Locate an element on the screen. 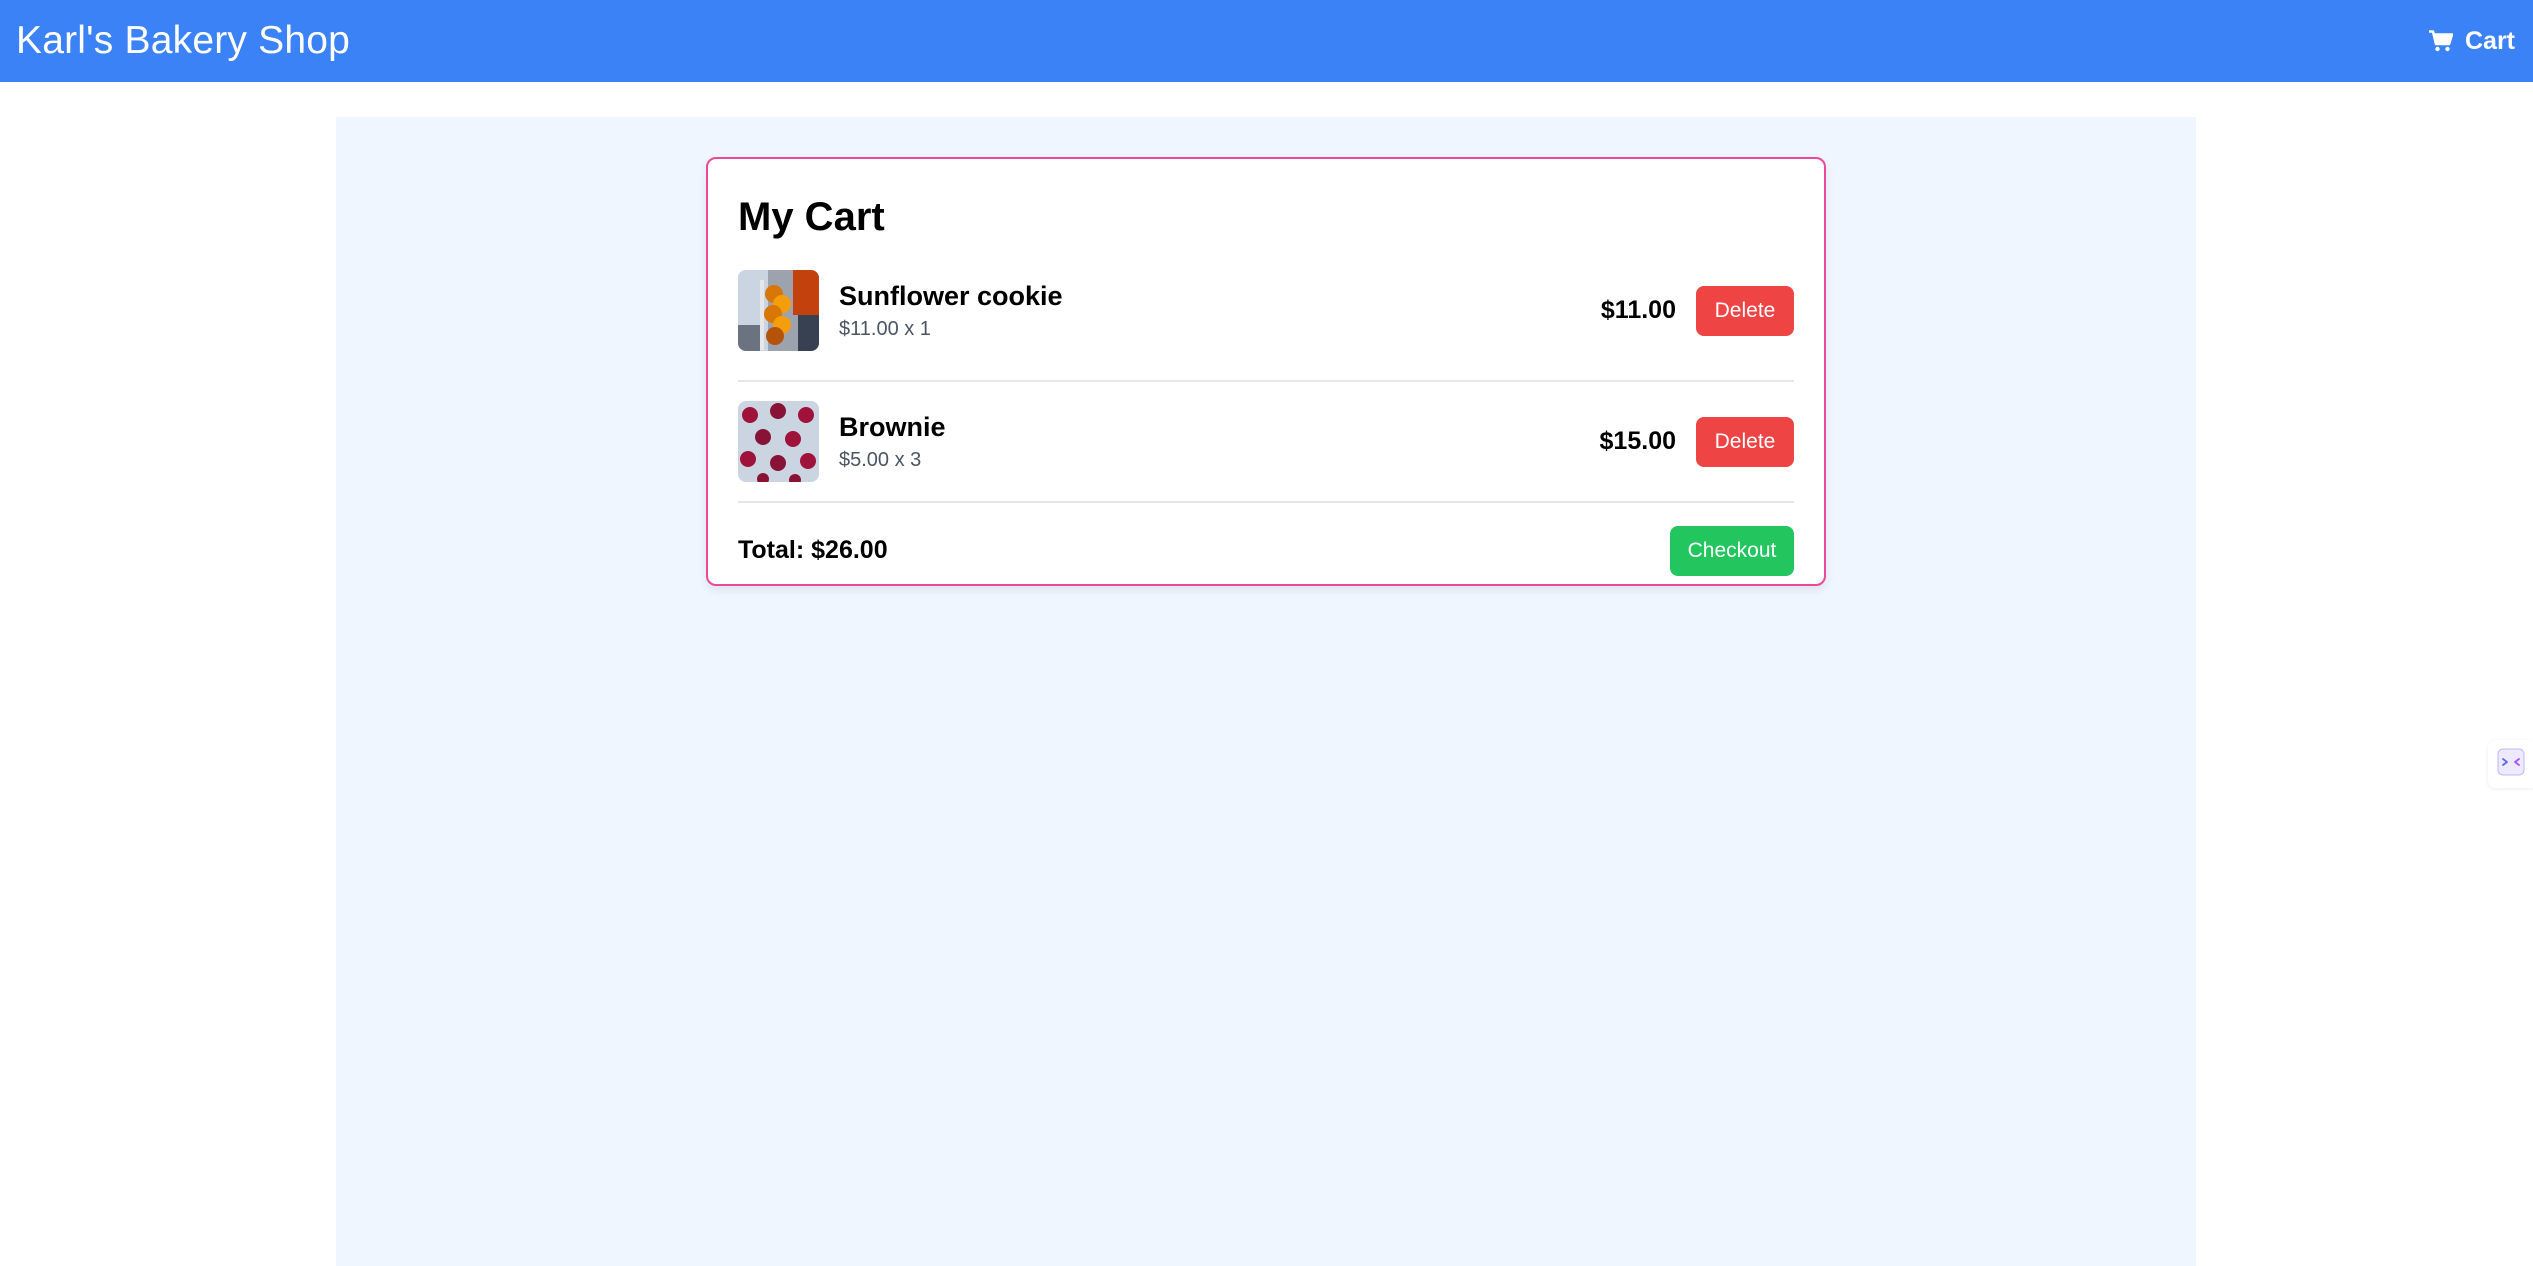 The height and width of the screenshot is (1266, 2533). cart-item-unit-qty: $5.00 x 3 is located at coordinates (880, 459).